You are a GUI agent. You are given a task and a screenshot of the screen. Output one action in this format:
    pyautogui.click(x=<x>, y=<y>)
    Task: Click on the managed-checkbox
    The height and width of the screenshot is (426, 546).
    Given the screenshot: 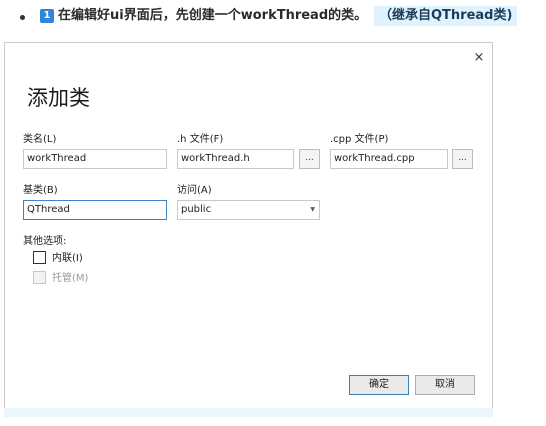 What is the action you would take?
    pyautogui.click(x=39, y=277)
    